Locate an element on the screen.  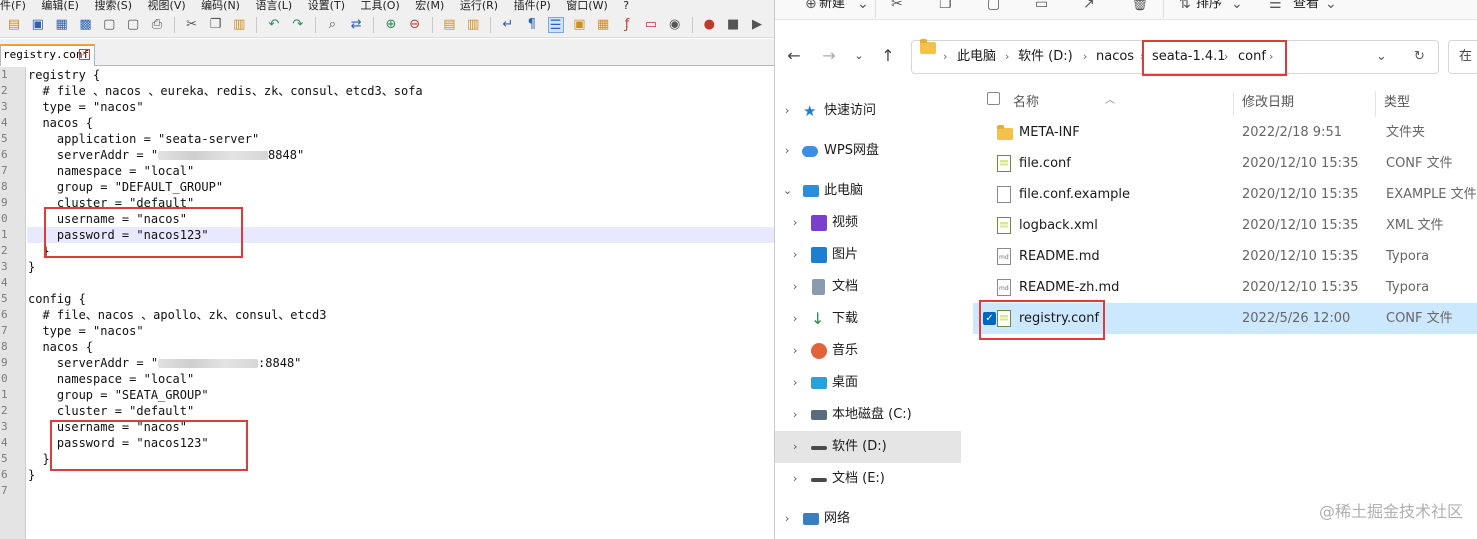
zoom-in-icon: ⊕ is located at coordinates (391, 25).